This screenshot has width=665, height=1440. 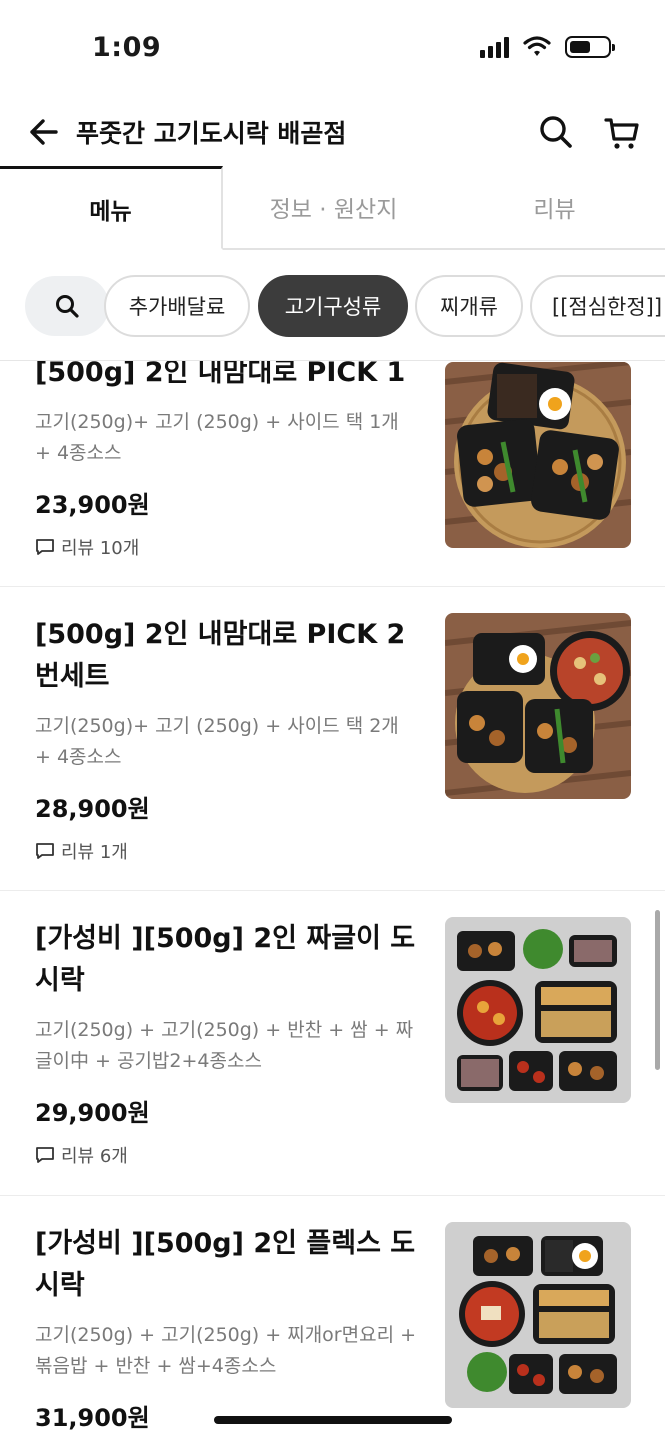 What do you see at coordinates (94, 1156) in the screenshot?
I see `review-count: 리뷰 6개` at bounding box center [94, 1156].